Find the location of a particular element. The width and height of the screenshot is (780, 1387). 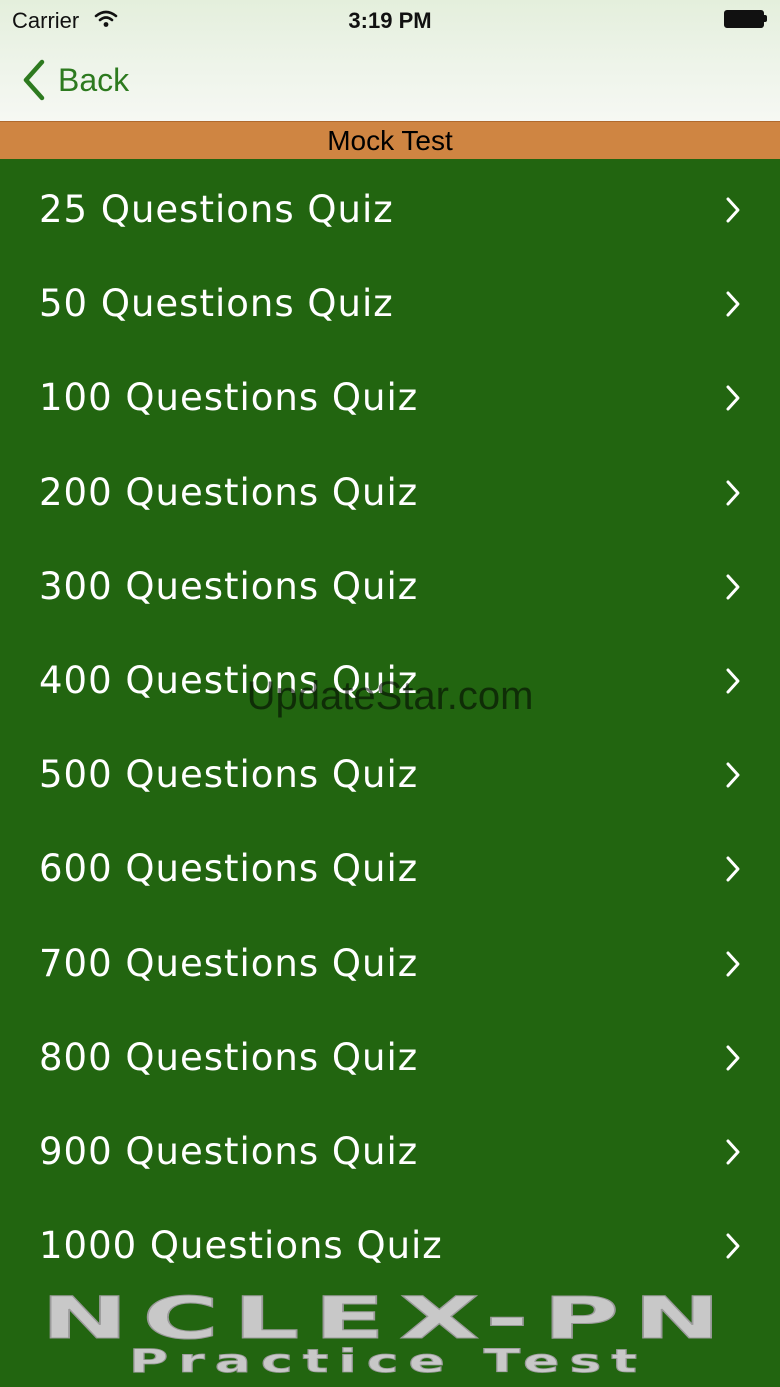

quiz-row: 800 Questions Quiz is located at coordinates (390, 1053).